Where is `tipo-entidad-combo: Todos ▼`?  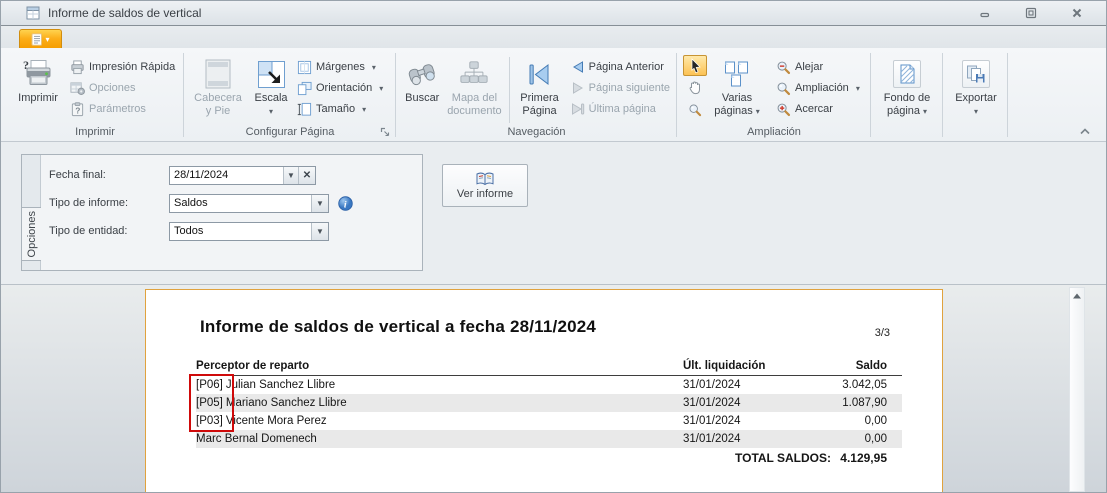
tipo-entidad-combo: Todos ▼ is located at coordinates (249, 231).